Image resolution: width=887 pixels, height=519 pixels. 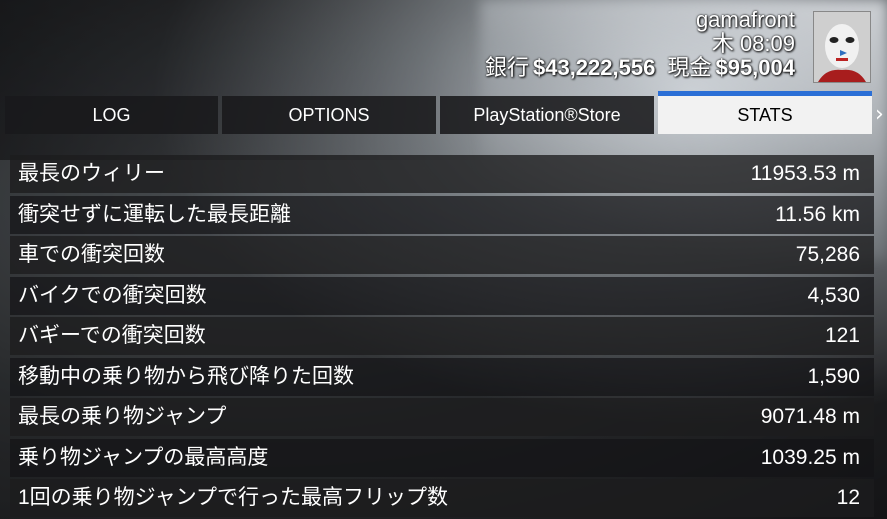 I want to click on stat-value: 121, so click(x=842, y=335).